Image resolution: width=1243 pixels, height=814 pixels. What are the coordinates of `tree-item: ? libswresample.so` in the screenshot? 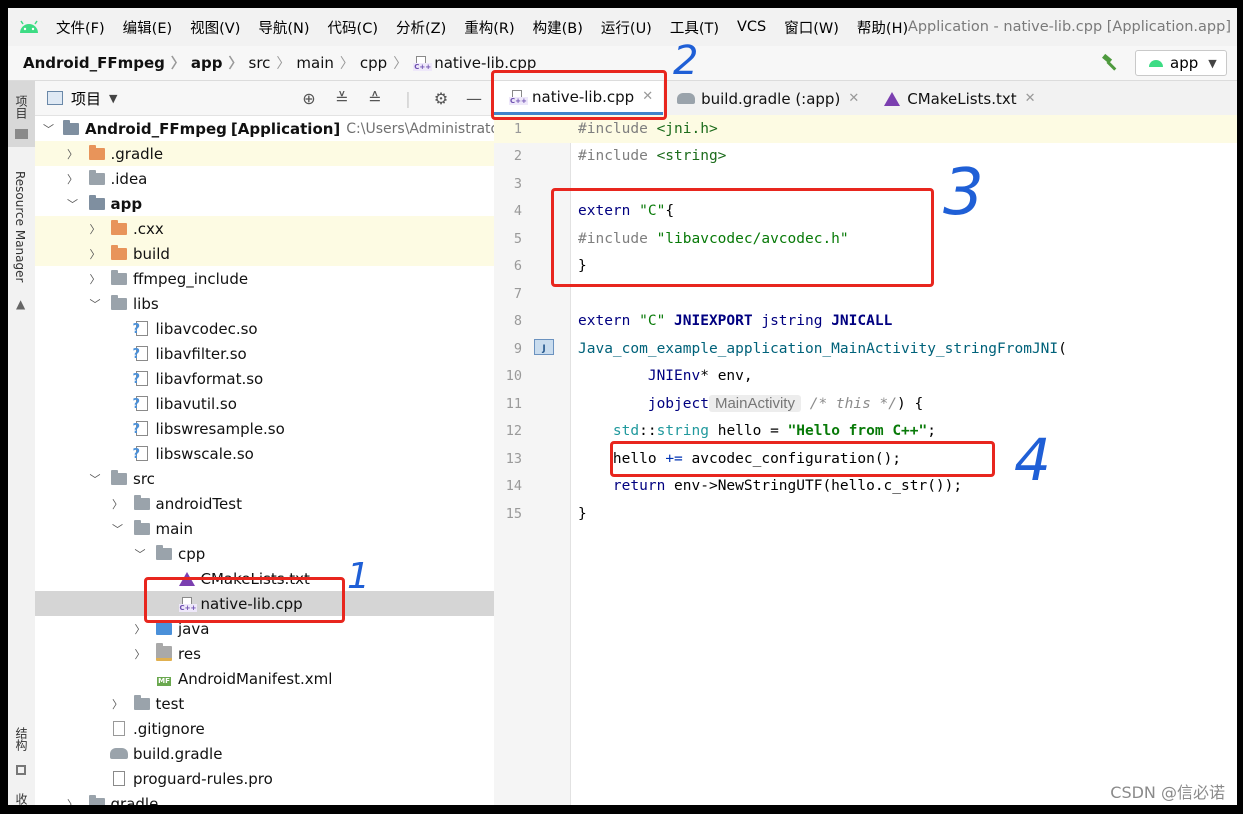 It's located at (264, 428).